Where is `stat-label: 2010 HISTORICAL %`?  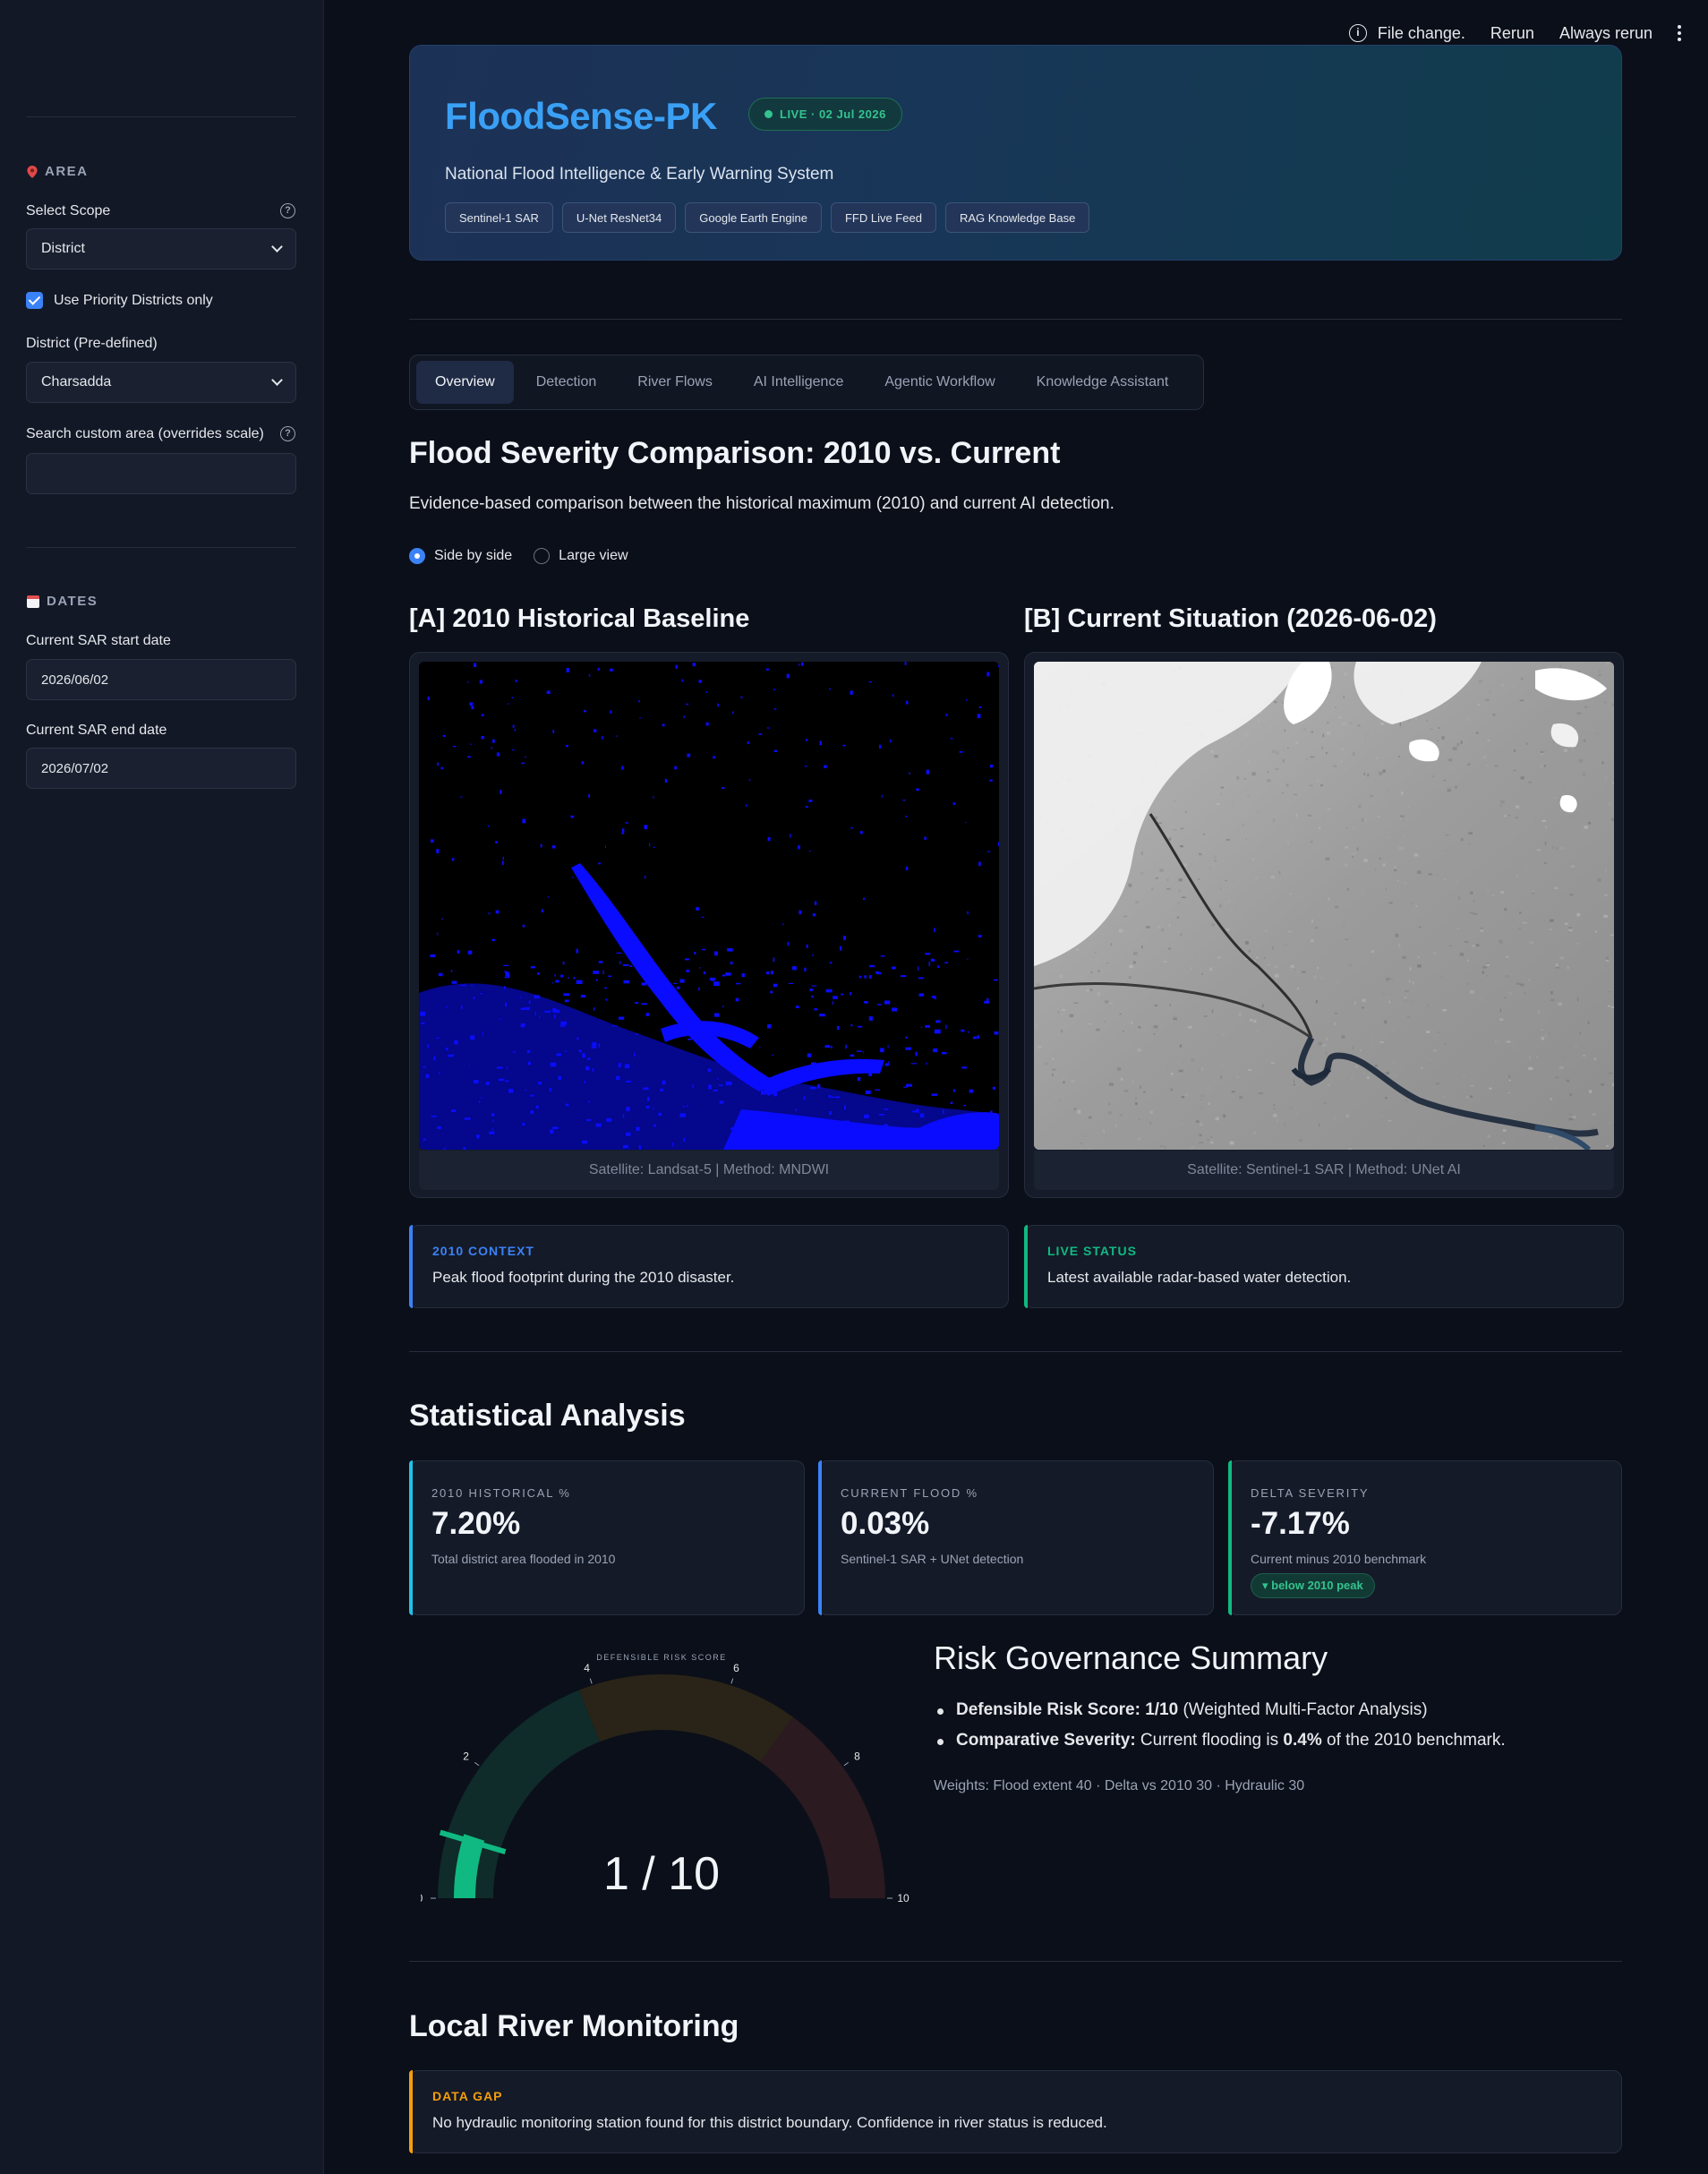 stat-label: 2010 HISTORICAL % is located at coordinates (501, 1493).